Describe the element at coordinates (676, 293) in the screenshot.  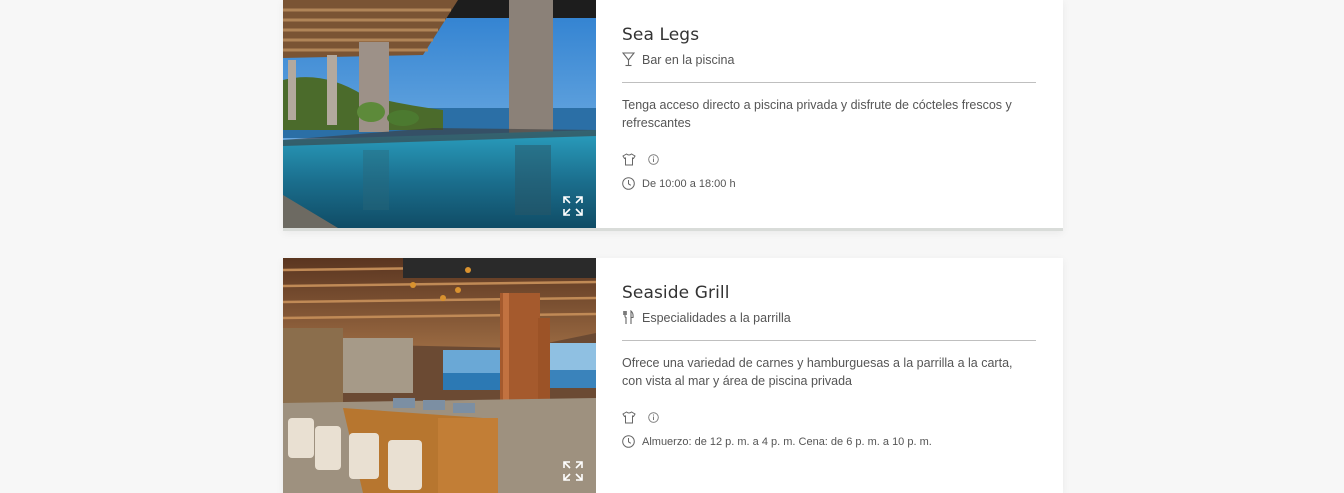
I see `venue-title: Seaside Grill` at that location.